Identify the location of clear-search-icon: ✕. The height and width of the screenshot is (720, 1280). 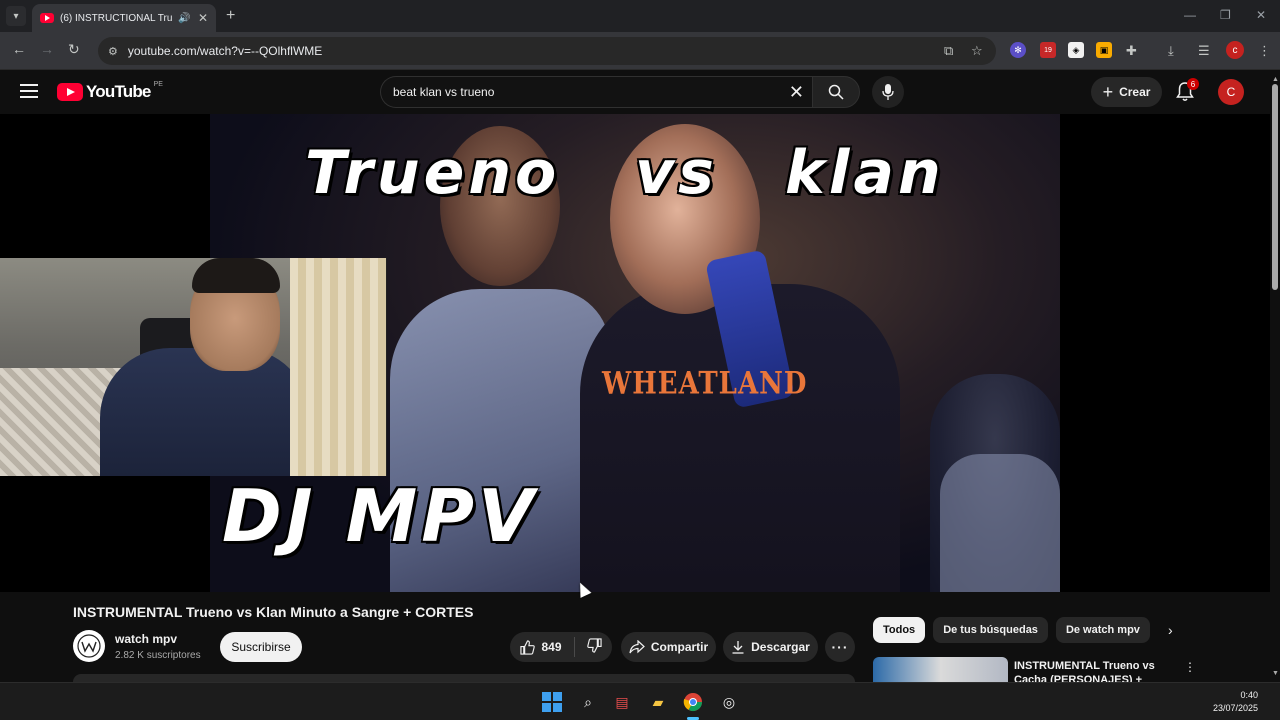
(796, 92).